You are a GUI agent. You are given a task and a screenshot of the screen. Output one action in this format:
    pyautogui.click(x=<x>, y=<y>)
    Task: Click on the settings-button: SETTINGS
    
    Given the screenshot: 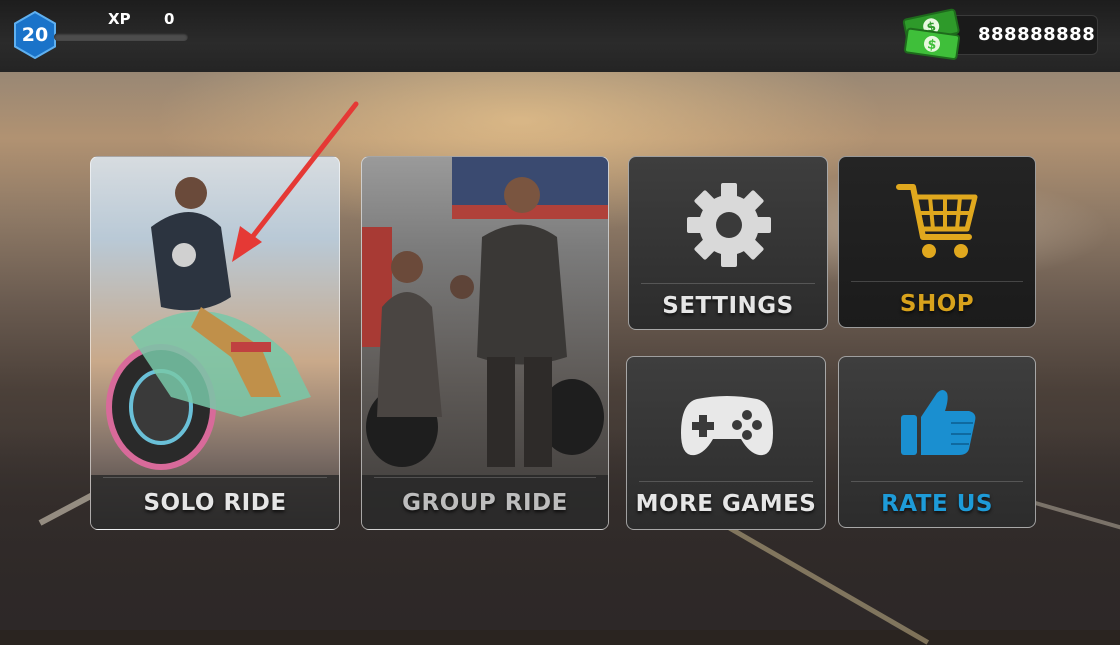 What is the action you would take?
    pyautogui.click(x=728, y=243)
    